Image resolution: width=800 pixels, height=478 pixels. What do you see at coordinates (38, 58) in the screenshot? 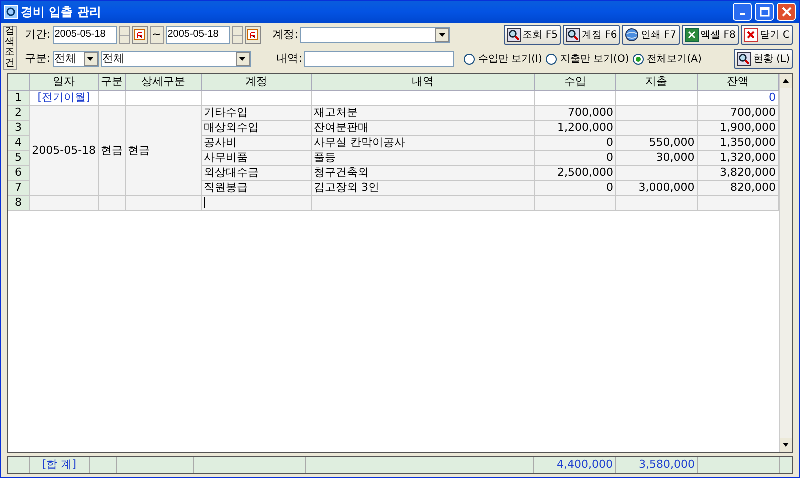
I see `type-label: 구분:` at bounding box center [38, 58].